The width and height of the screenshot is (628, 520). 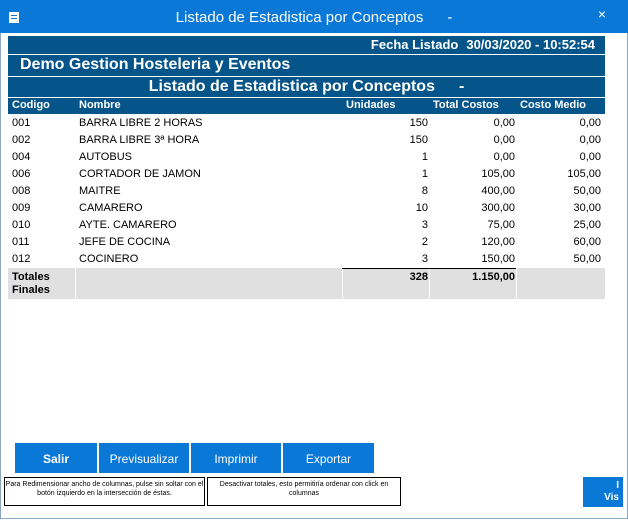 What do you see at coordinates (31, 105) in the screenshot?
I see `column-header-codigo: Codigo` at bounding box center [31, 105].